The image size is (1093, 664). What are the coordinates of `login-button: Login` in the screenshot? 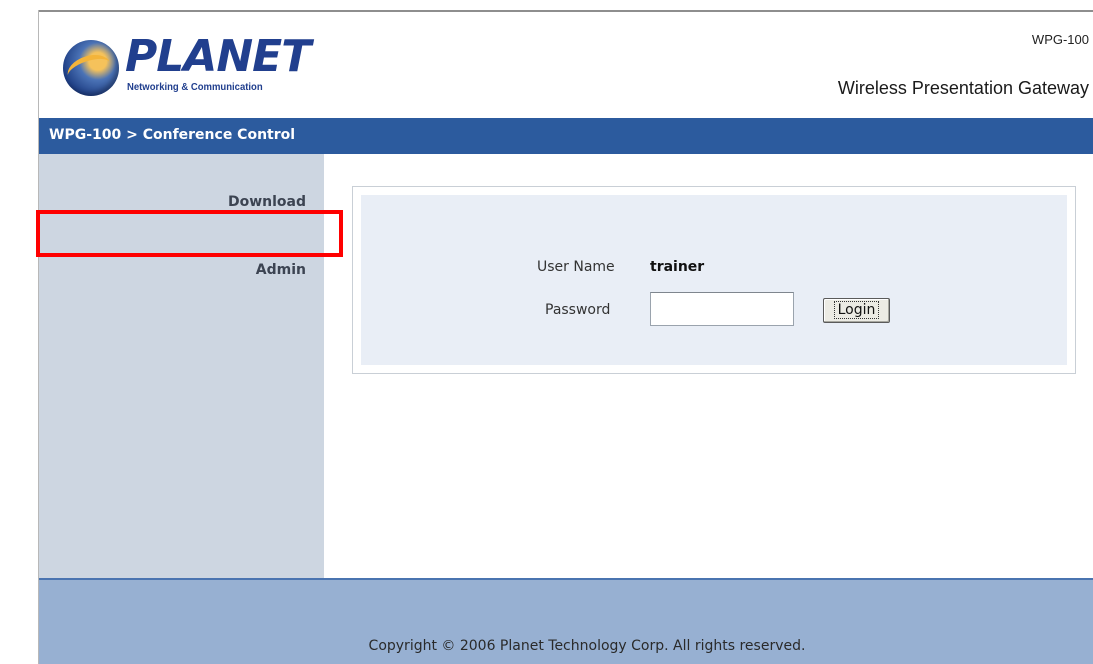 It's located at (856, 310).